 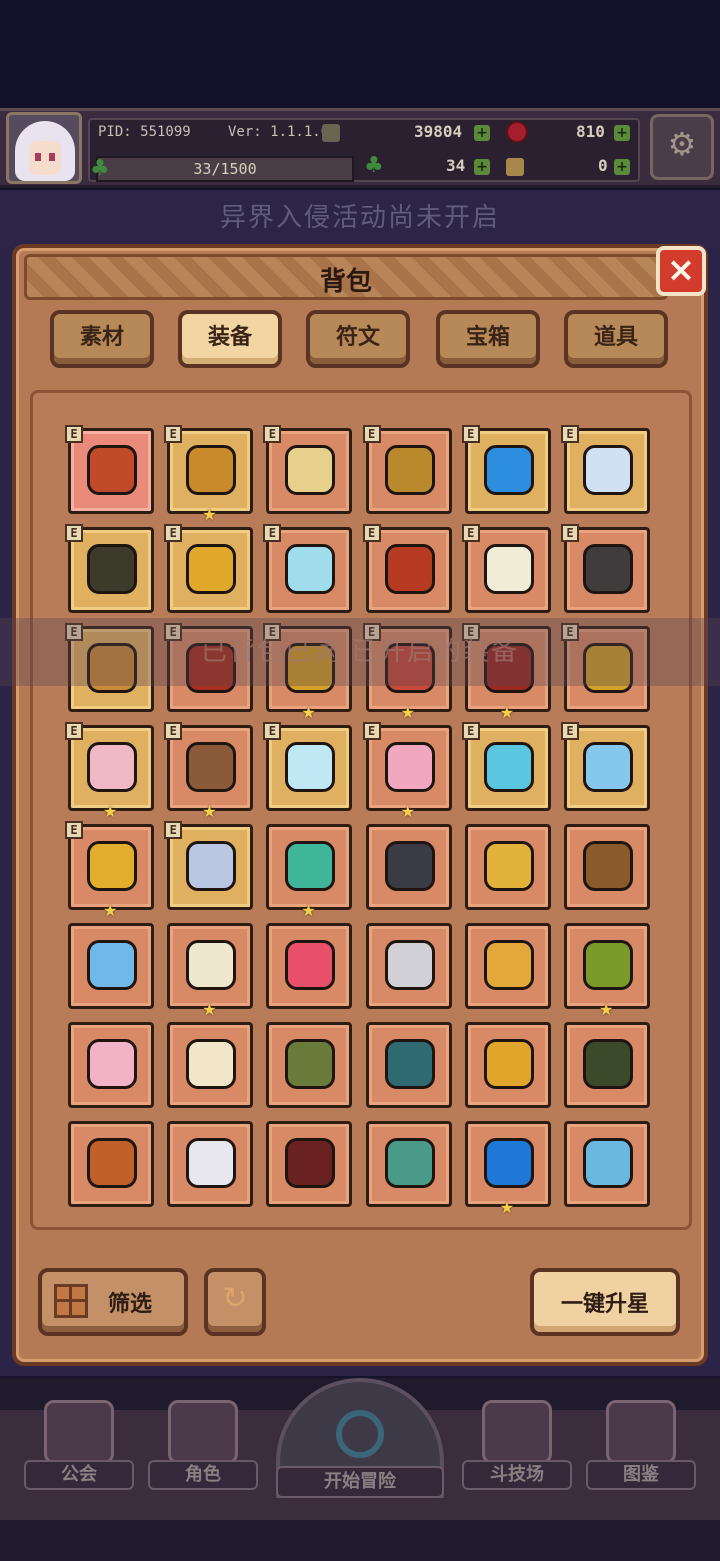 What do you see at coordinates (203, 1475) in the screenshot?
I see `nav-character-label: 角色` at bounding box center [203, 1475].